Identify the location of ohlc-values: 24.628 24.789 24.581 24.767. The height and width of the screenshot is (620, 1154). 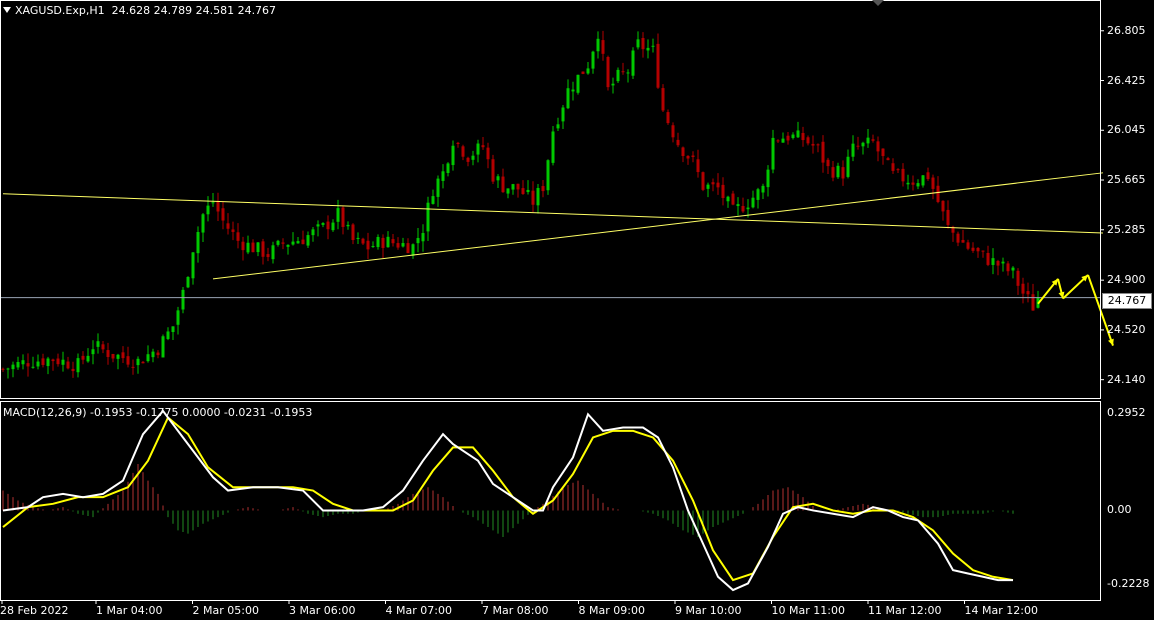
(194, 10).